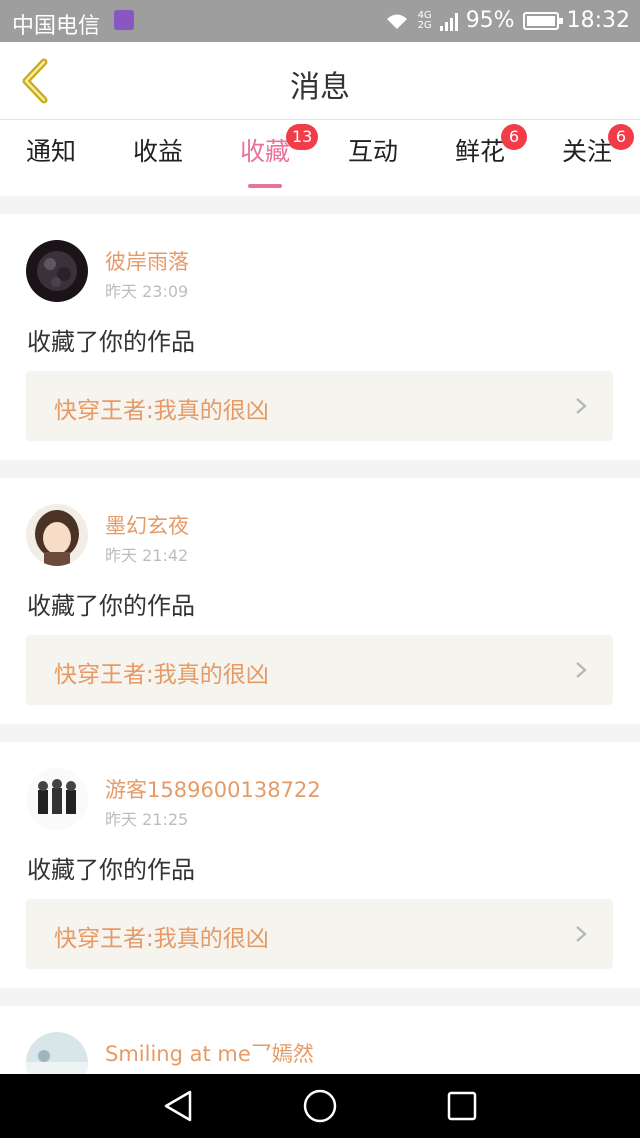  What do you see at coordinates (598, 20) in the screenshot?
I see `clock: 18:32` at bounding box center [598, 20].